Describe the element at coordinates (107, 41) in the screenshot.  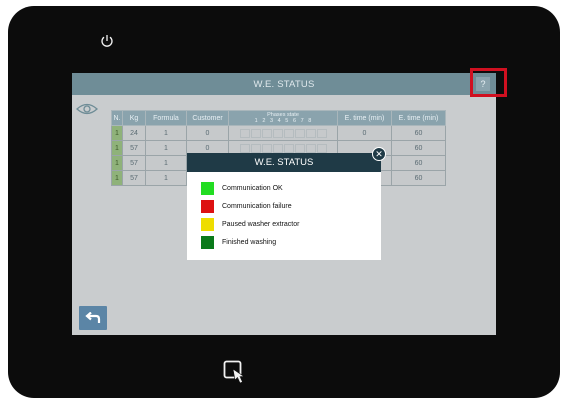
I see `power-icon` at that location.